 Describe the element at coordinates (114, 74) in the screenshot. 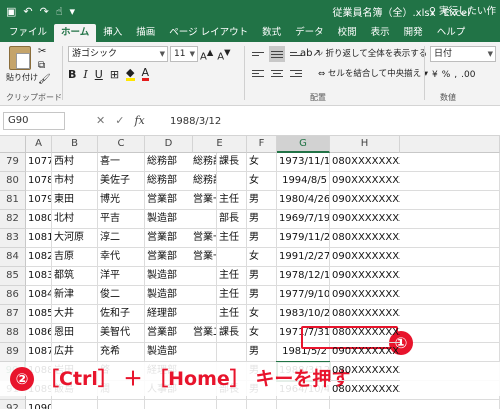

I see `borders-icon: ⊞` at that location.